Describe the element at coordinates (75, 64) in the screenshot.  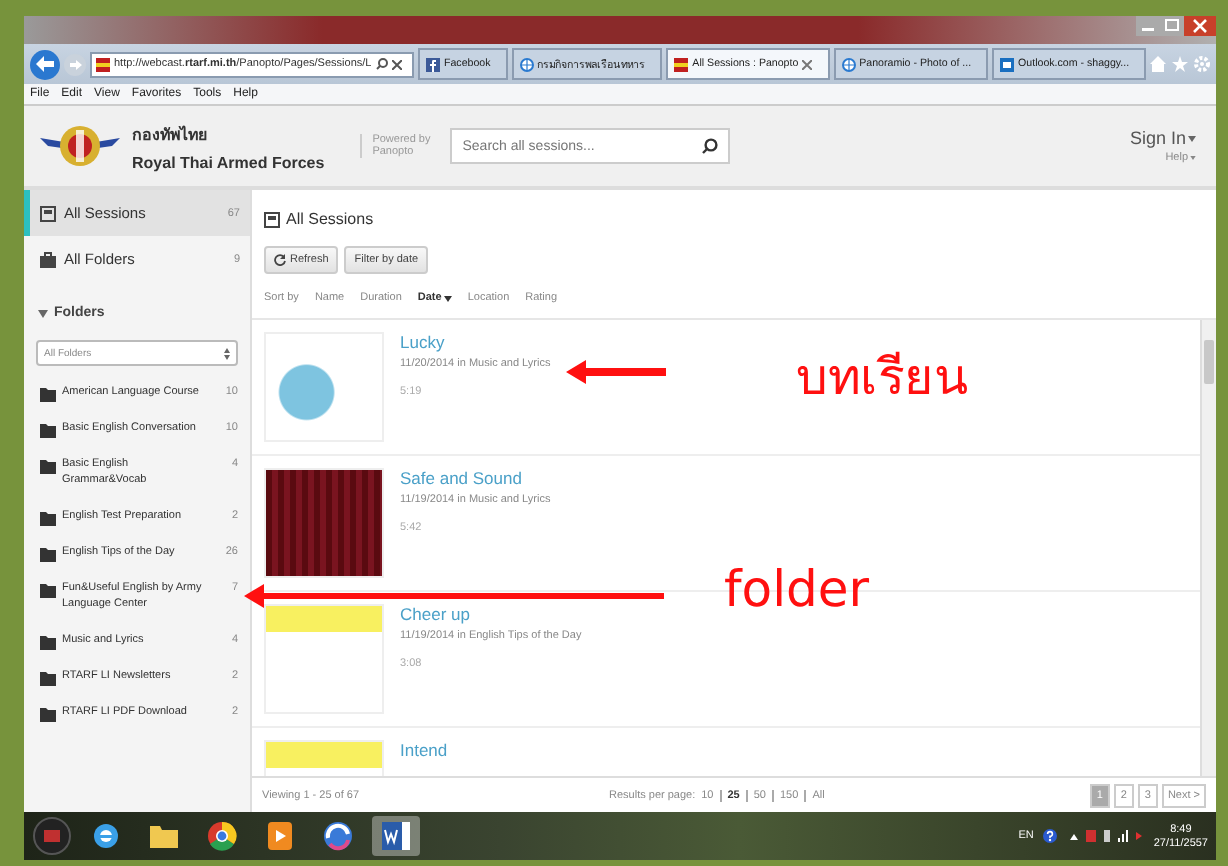
I see `arrow-right-icon` at that location.